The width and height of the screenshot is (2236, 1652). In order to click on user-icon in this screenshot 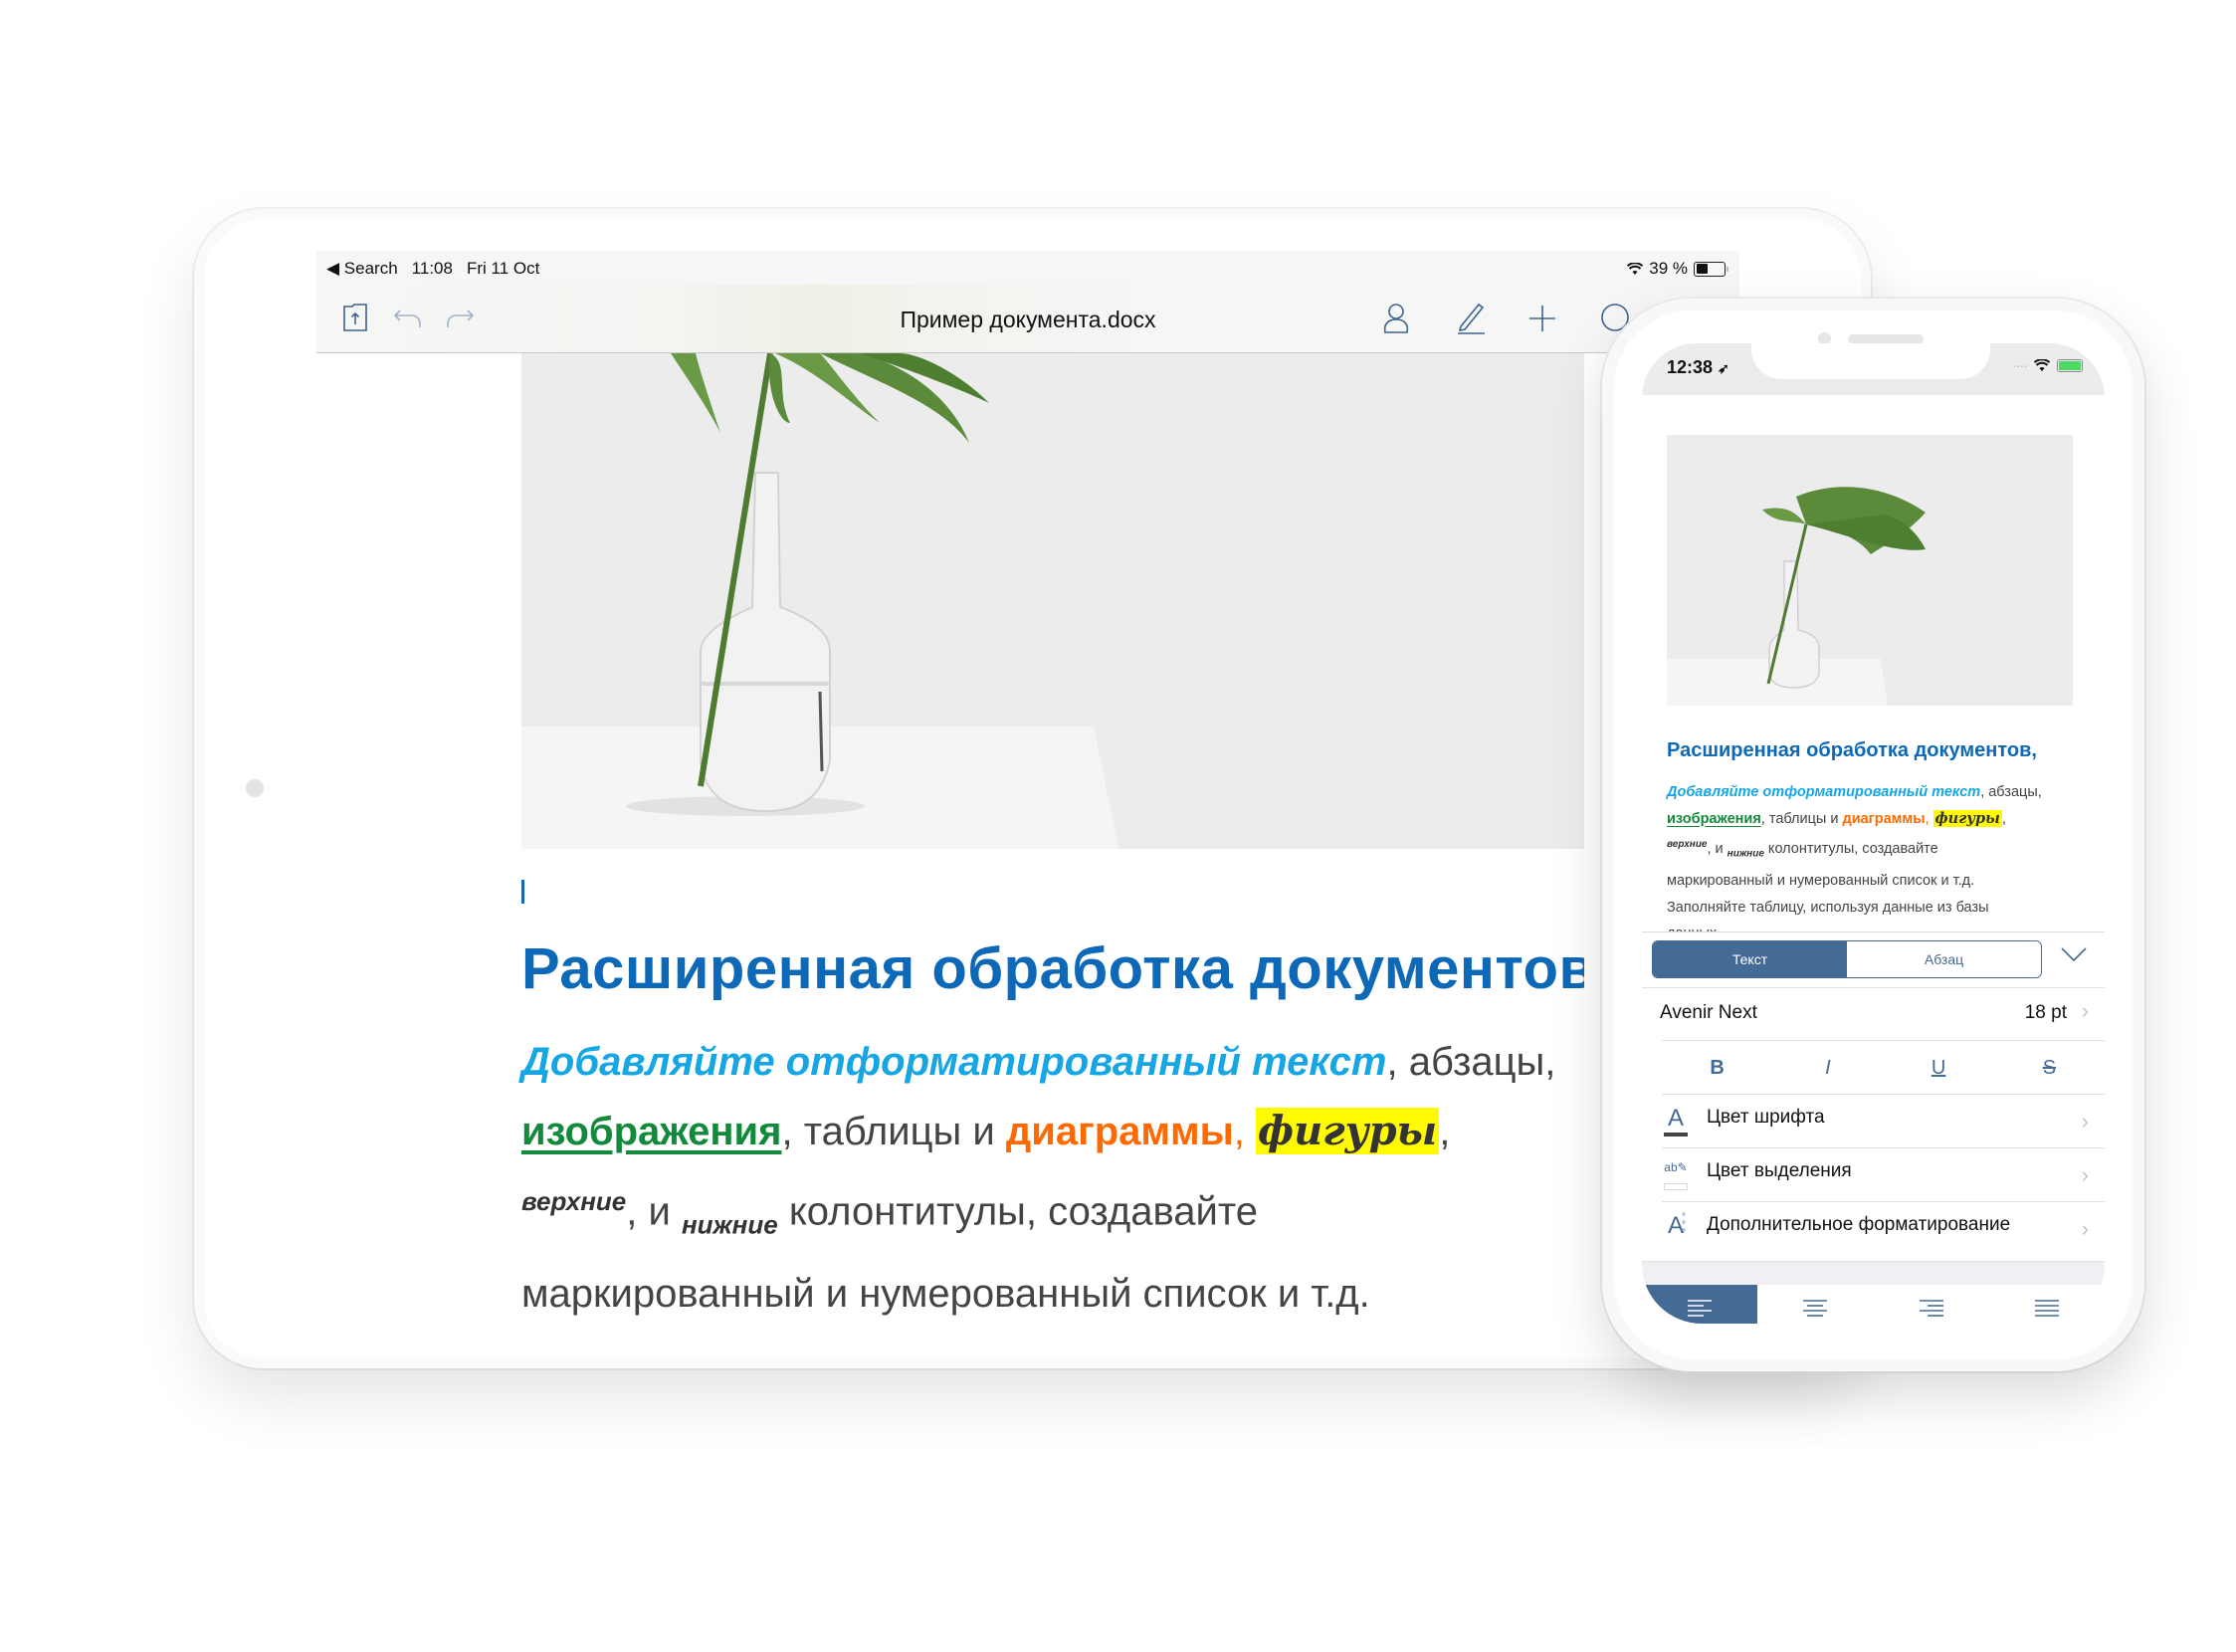, I will do `click(1396, 318)`.